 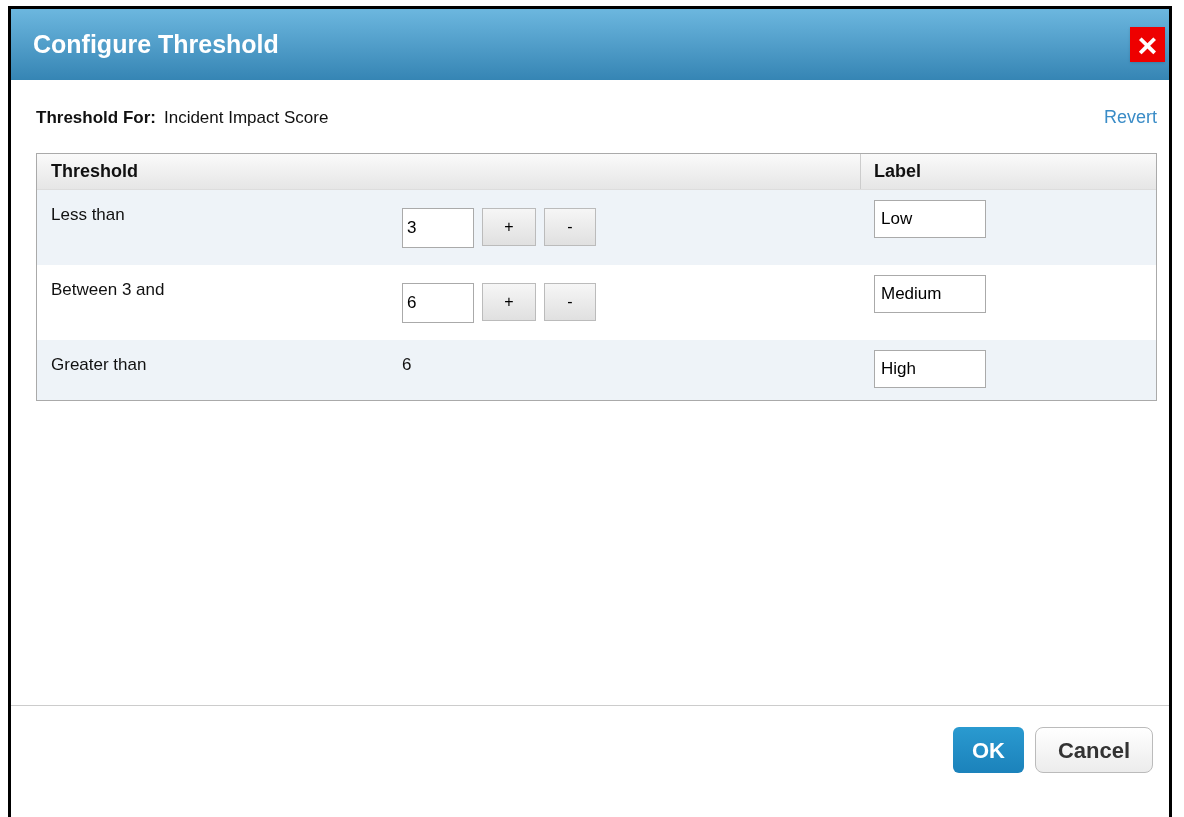 What do you see at coordinates (930, 294) in the screenshot?
I see `label-input: Medium` at bounding box center [930, 294].